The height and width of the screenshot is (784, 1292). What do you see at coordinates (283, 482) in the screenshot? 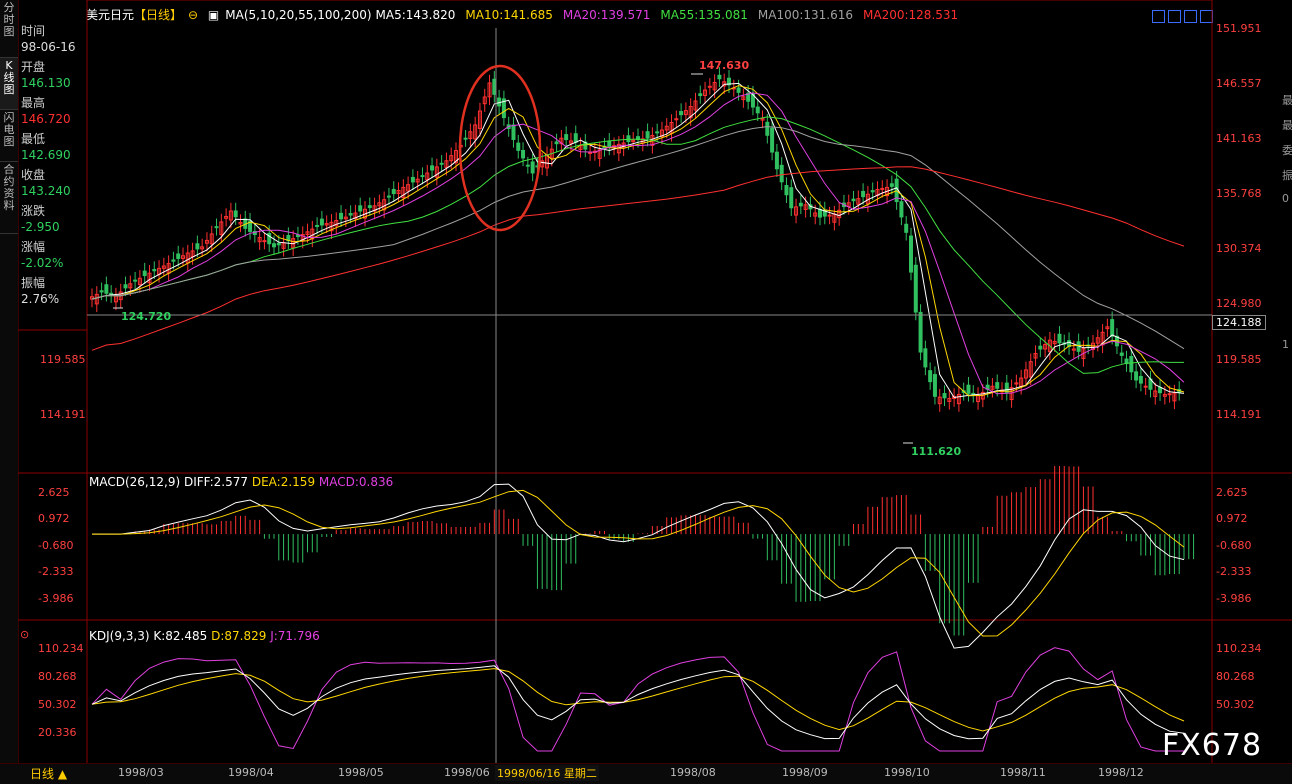
I see `macd-dea: DEA:2.159` at bounding box center [283, 482].